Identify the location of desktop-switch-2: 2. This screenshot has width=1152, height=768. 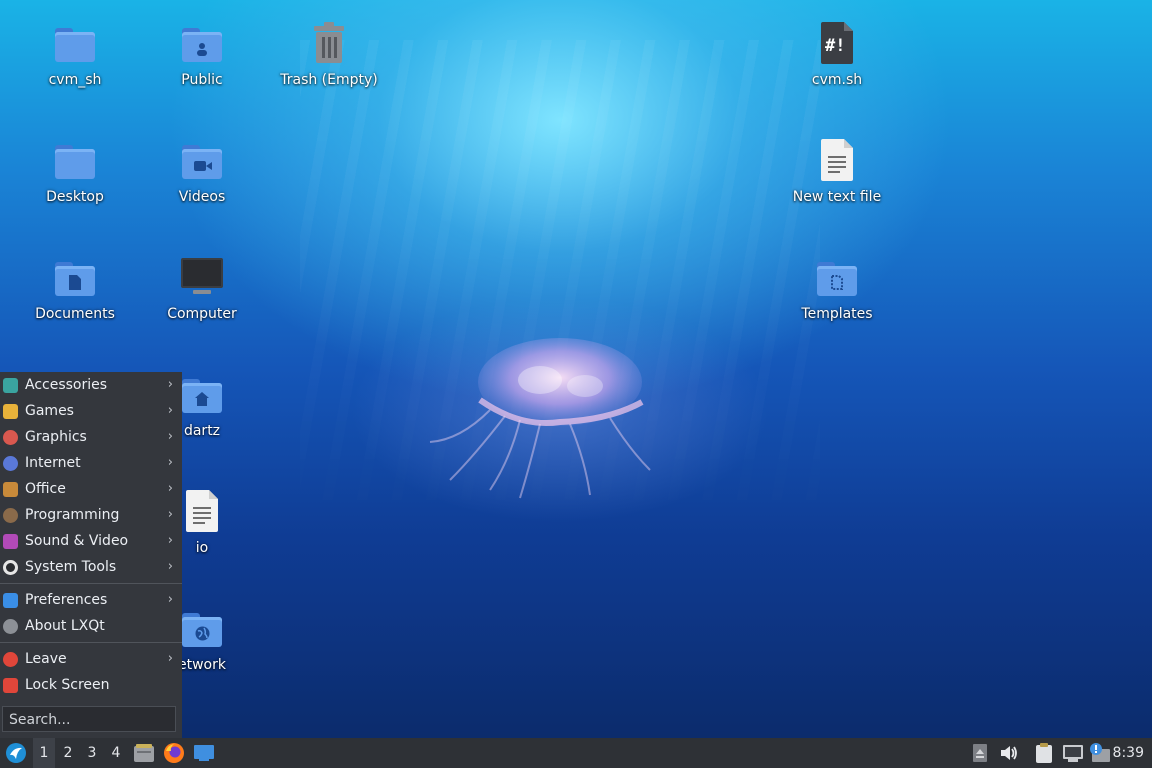
(68, 753).